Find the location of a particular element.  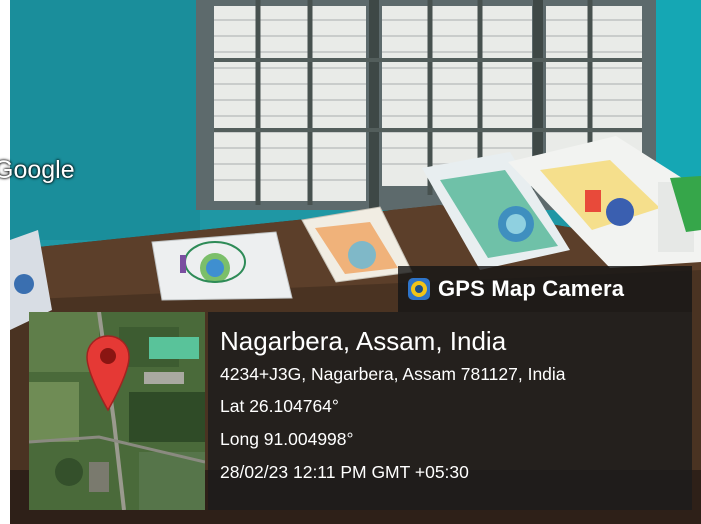

address-text: 4234+J3G, Nagarbera, Assam 781127, India is located at coordinates (393, 374).